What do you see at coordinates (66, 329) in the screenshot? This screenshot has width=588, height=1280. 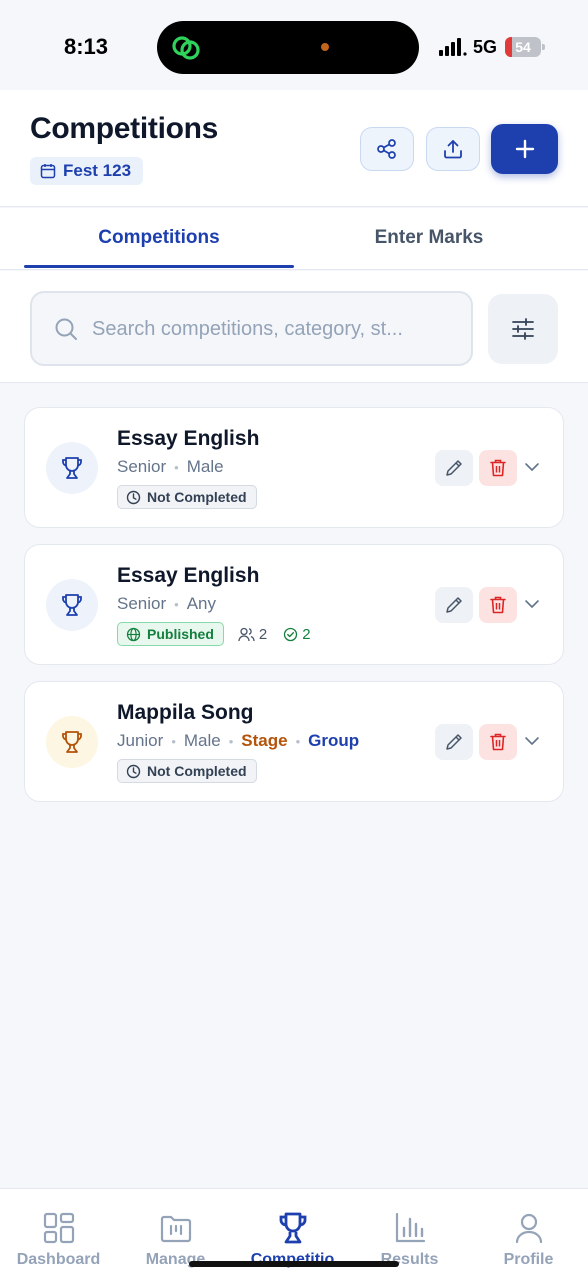 I see `search-icon` at bounding box center [66, 329].